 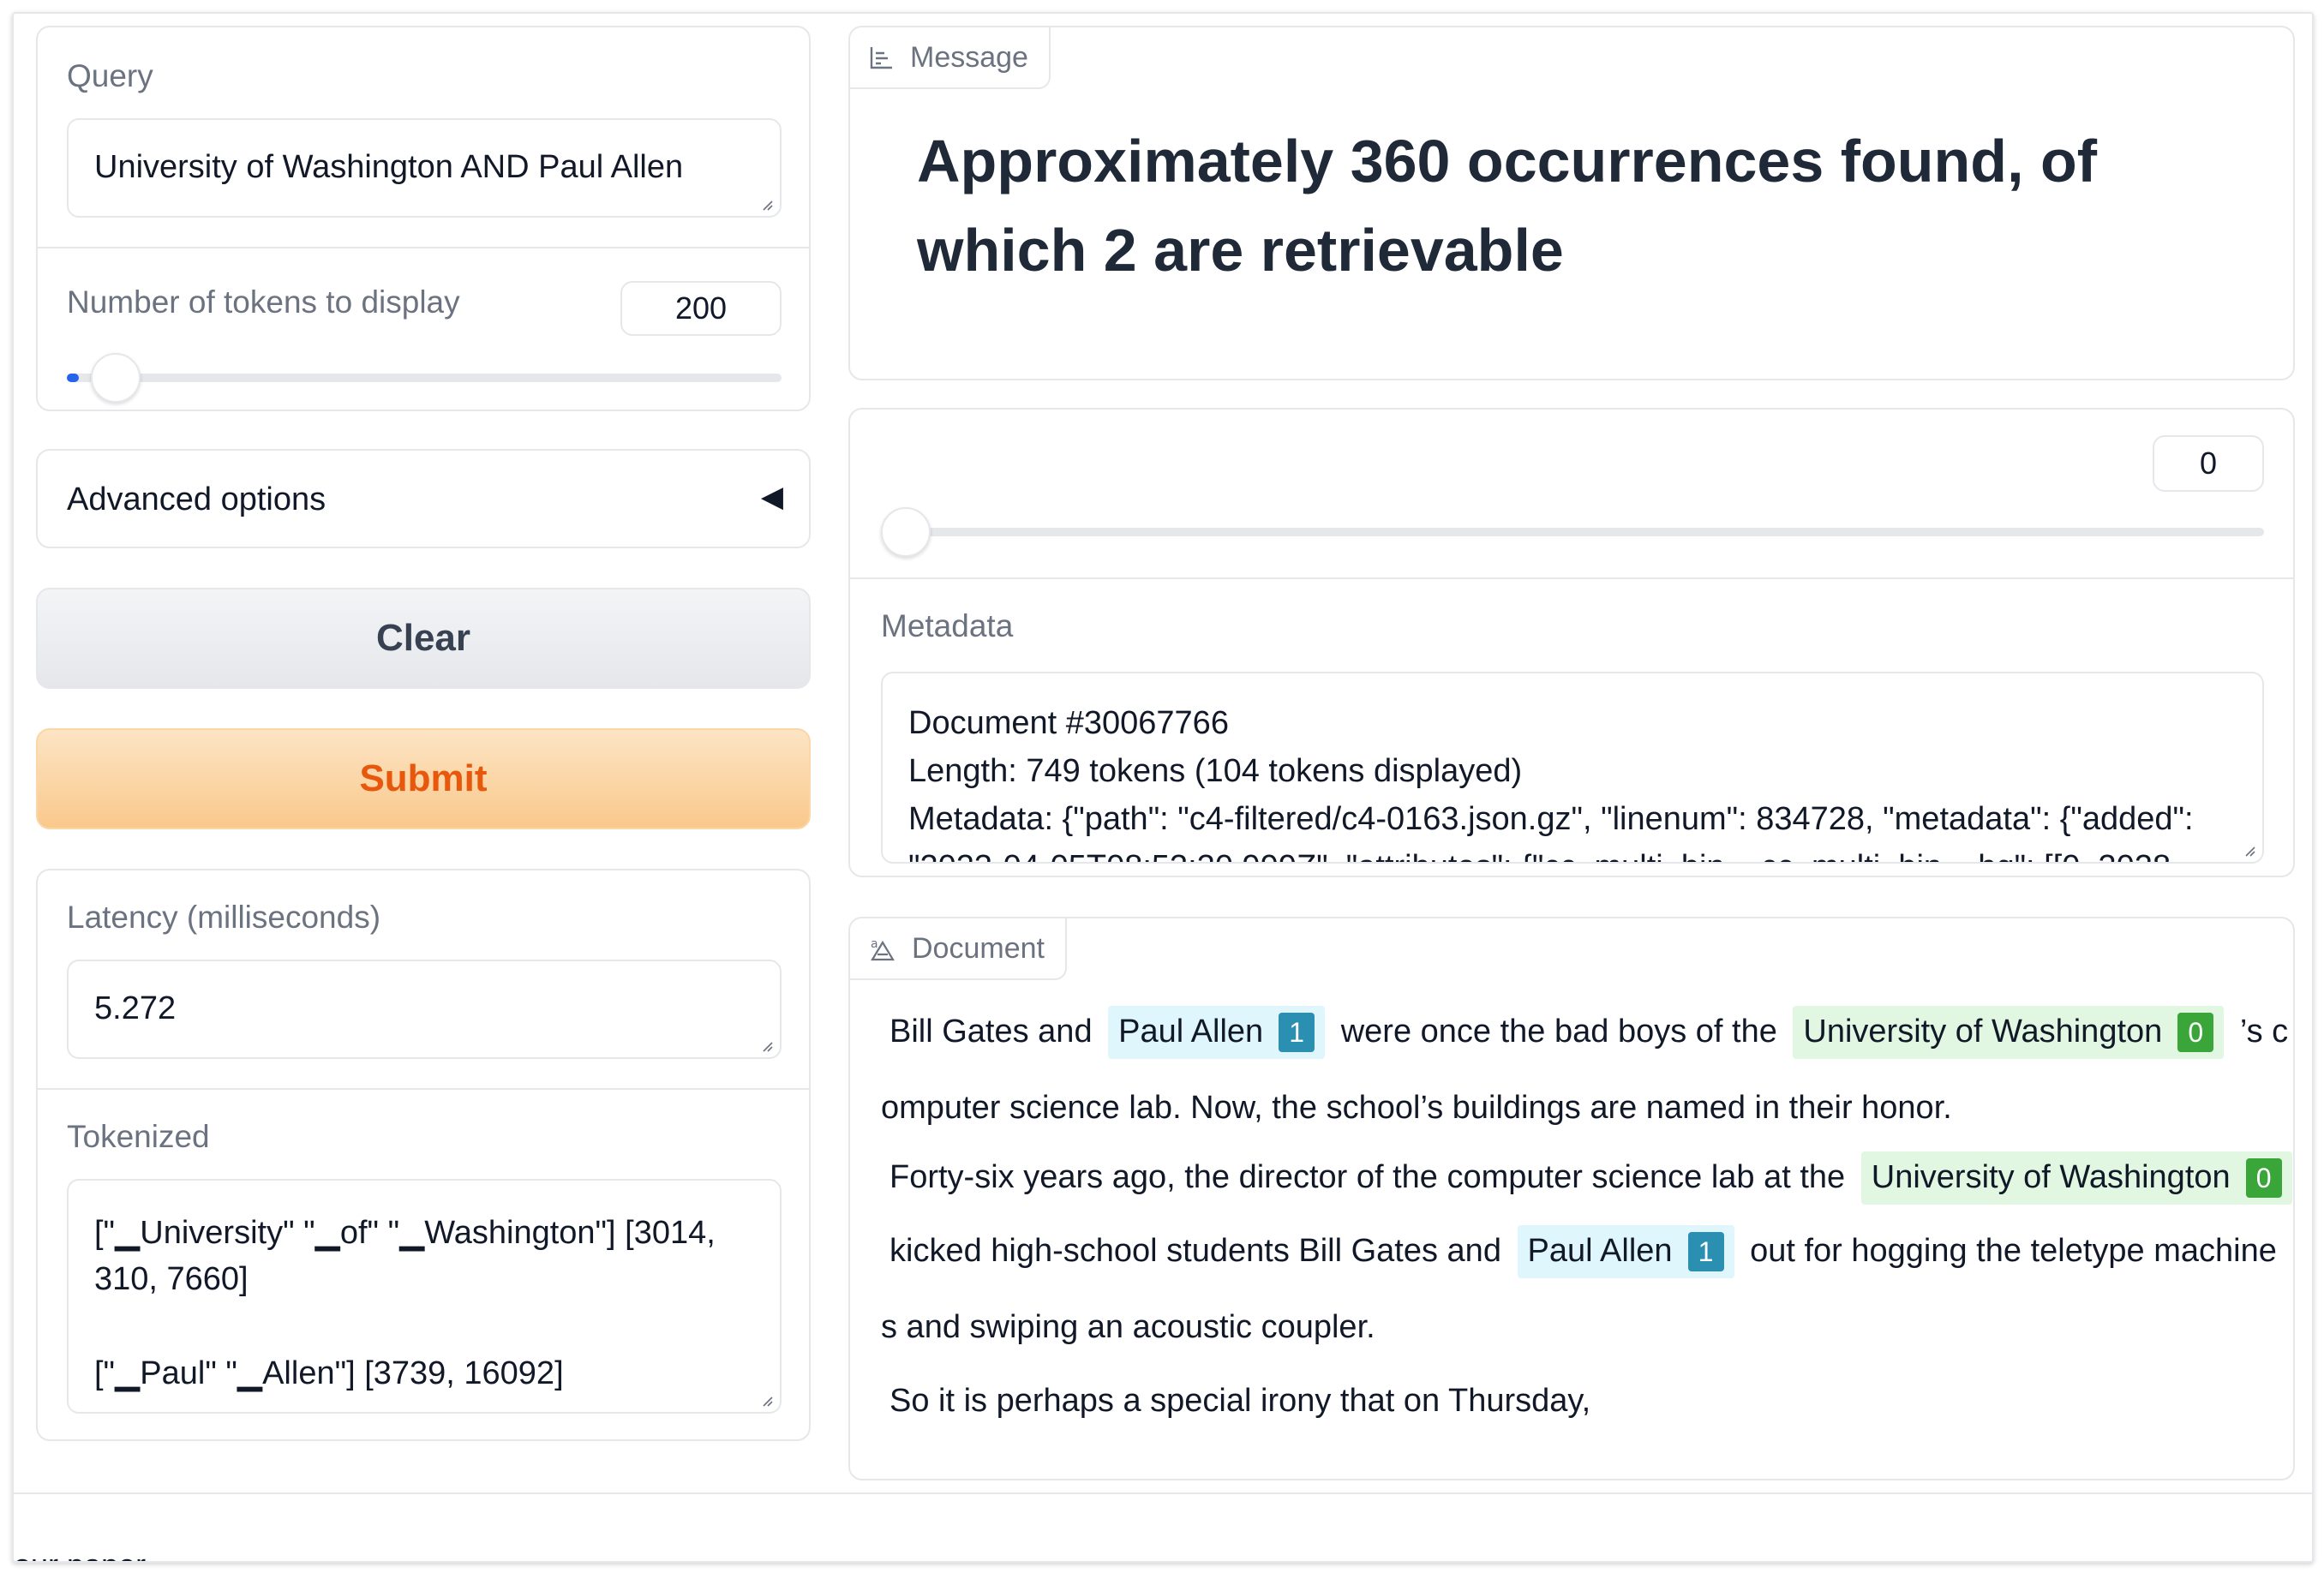 What do you see at coordinates (1069, 723) in the screenshot?
I see `metadata-line-1: Document #30067766` at bounding box center [1069, 723].